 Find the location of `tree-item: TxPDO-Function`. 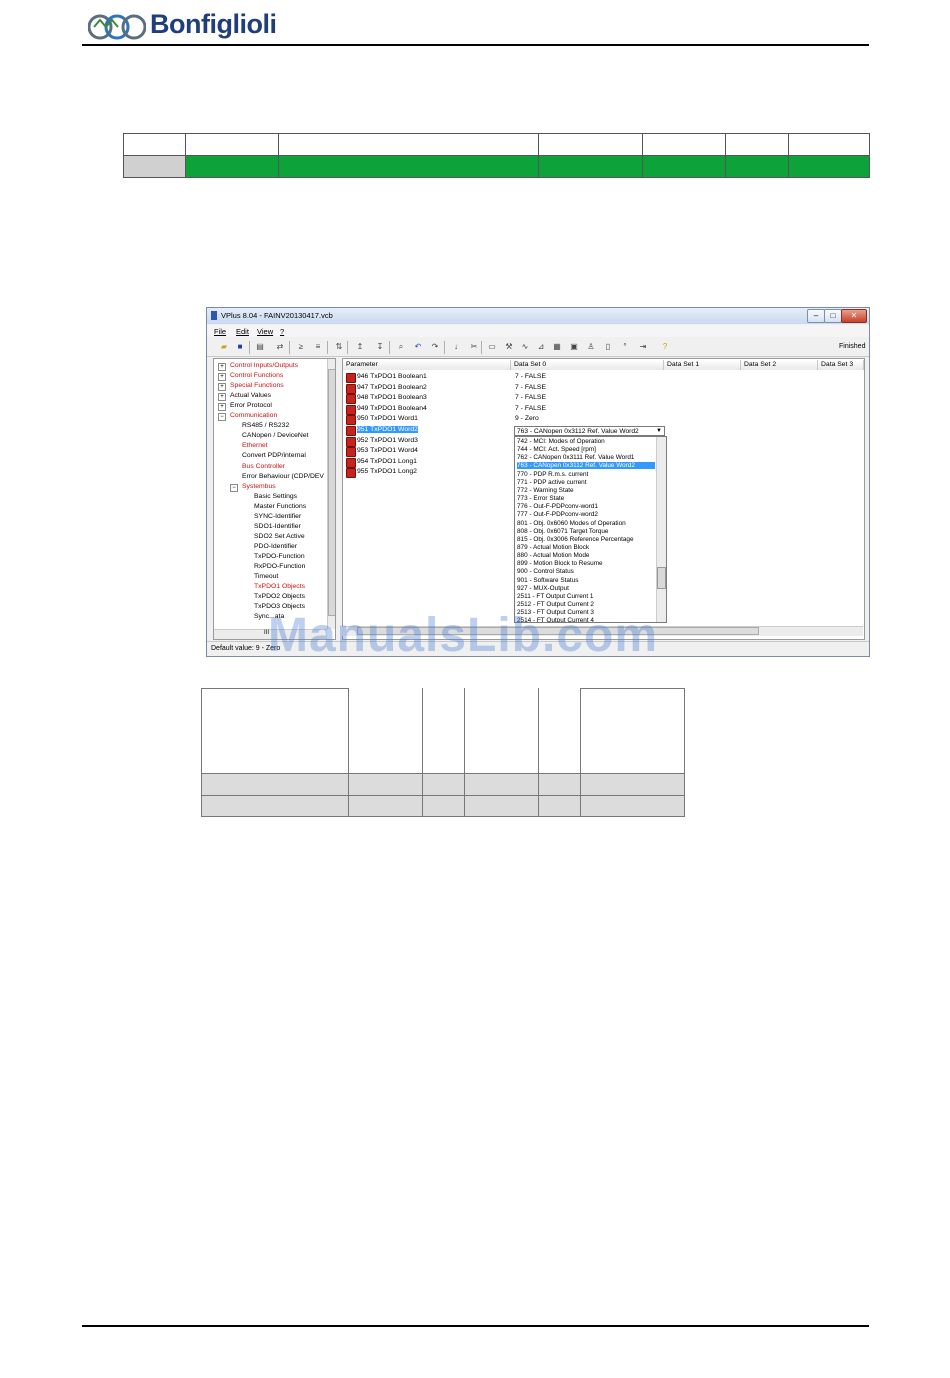

tree-item: TxPDO-Function is located at coordinates (279, 556).